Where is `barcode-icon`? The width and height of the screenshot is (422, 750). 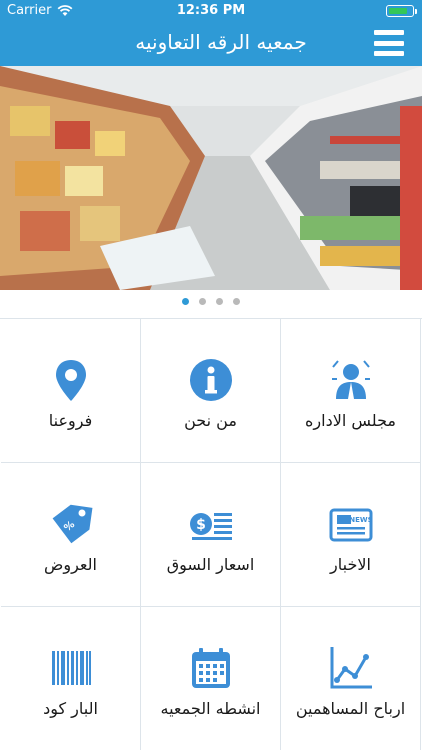
barcode-icon is located at coordinates (71, 668).